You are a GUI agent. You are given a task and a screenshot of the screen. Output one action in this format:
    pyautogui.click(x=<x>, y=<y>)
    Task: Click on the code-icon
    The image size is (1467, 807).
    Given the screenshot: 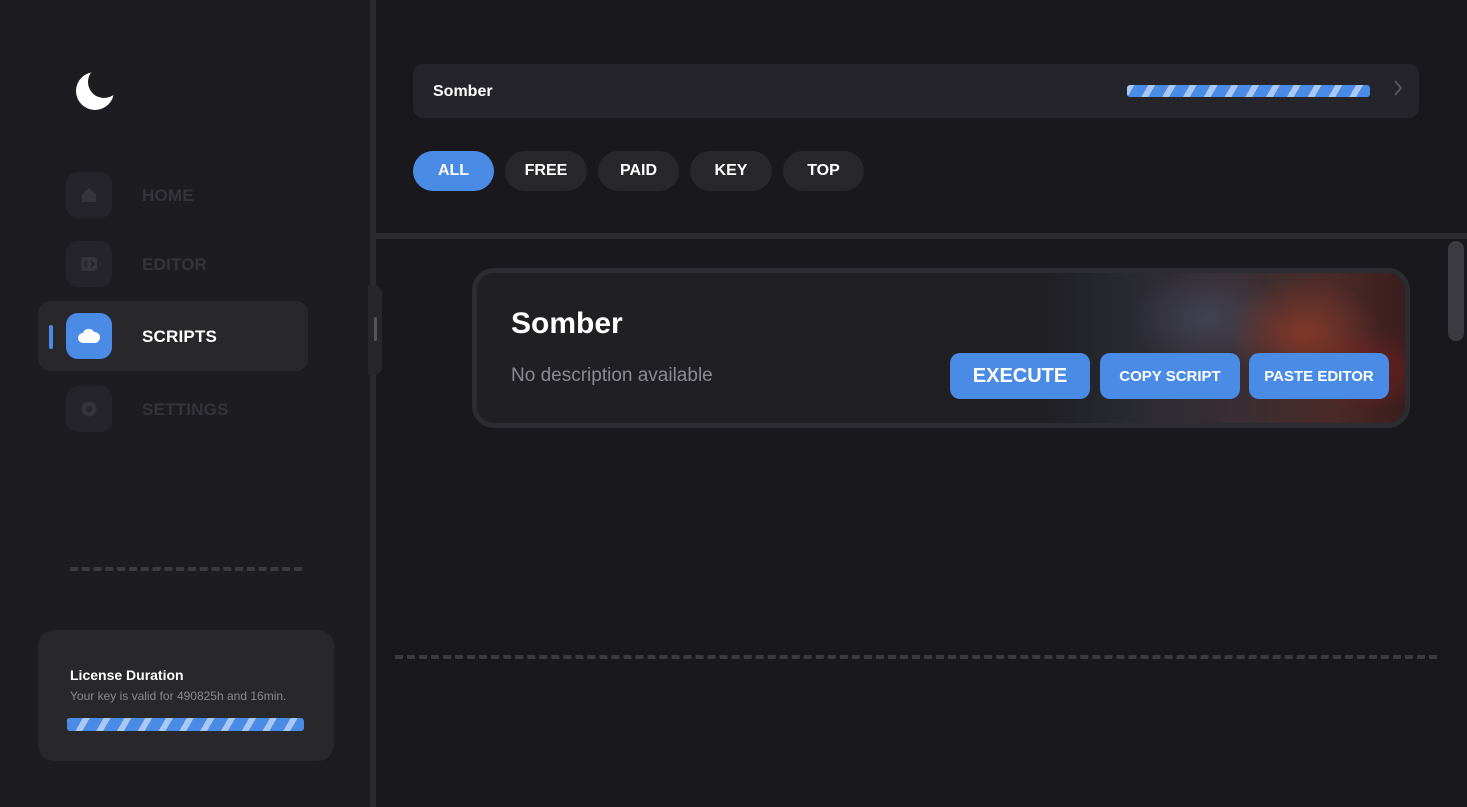 What is the action you would take?
    pyautogui.click(x=89, y=264)
    